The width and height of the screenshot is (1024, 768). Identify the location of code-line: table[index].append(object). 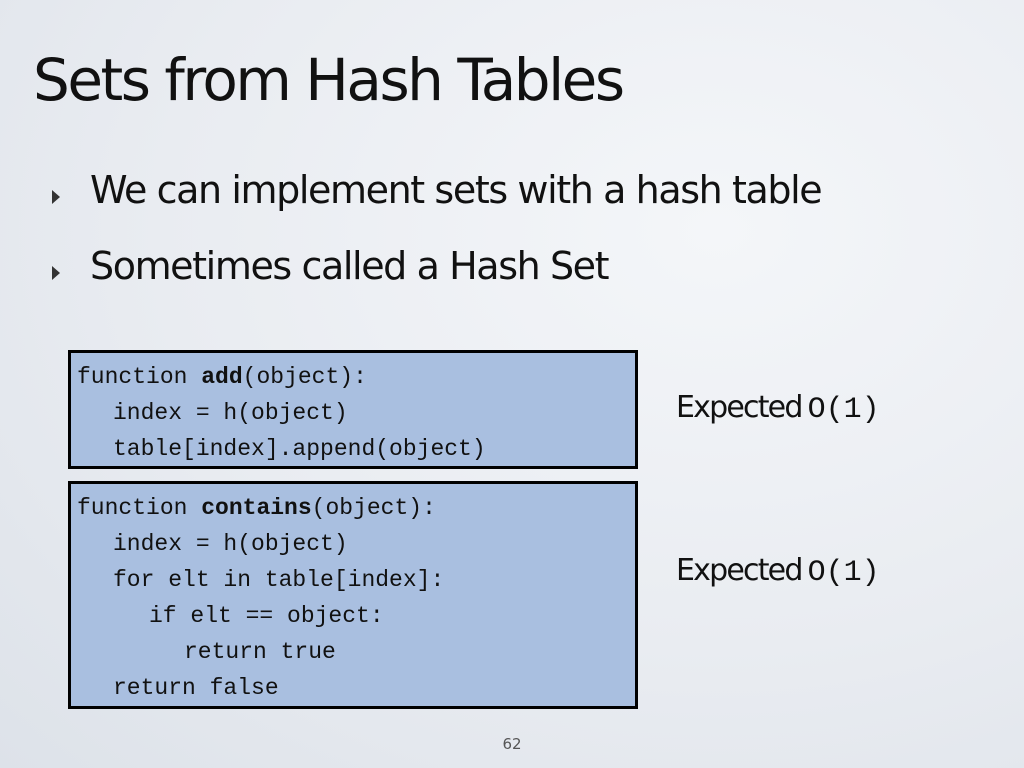
(299, 449).